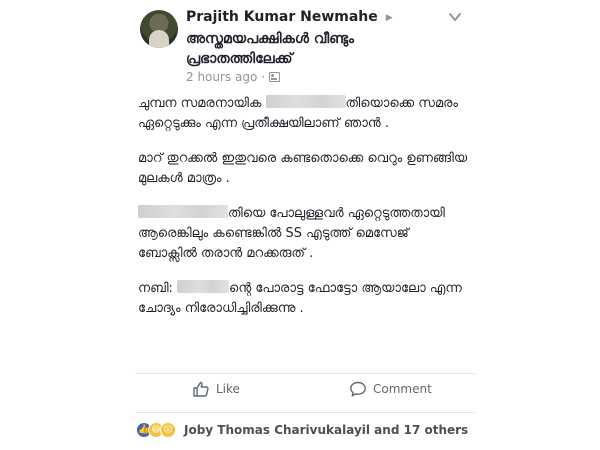 This screenshot has width=600, height=450. What do you see at coordinates (158, 288) in the screenshot?
I see `post-text: നബി:` at bounding box center [158, 288].